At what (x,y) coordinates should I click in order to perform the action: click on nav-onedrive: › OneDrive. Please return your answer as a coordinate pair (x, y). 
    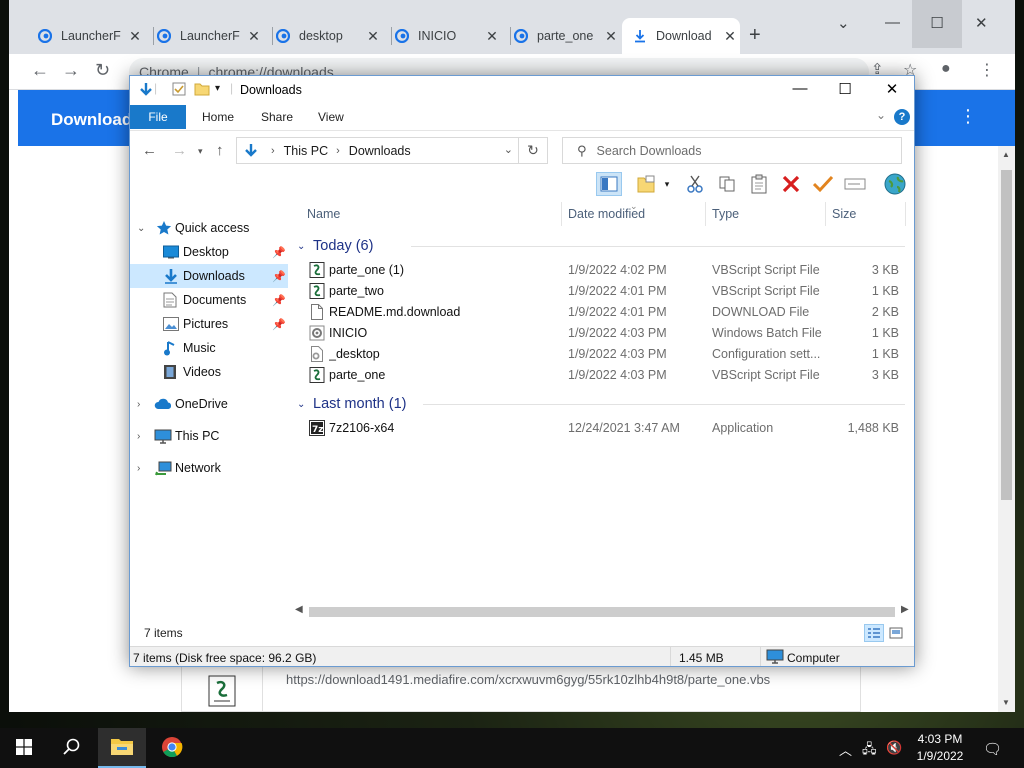
    Looking at the image, I should click on (209, 404).